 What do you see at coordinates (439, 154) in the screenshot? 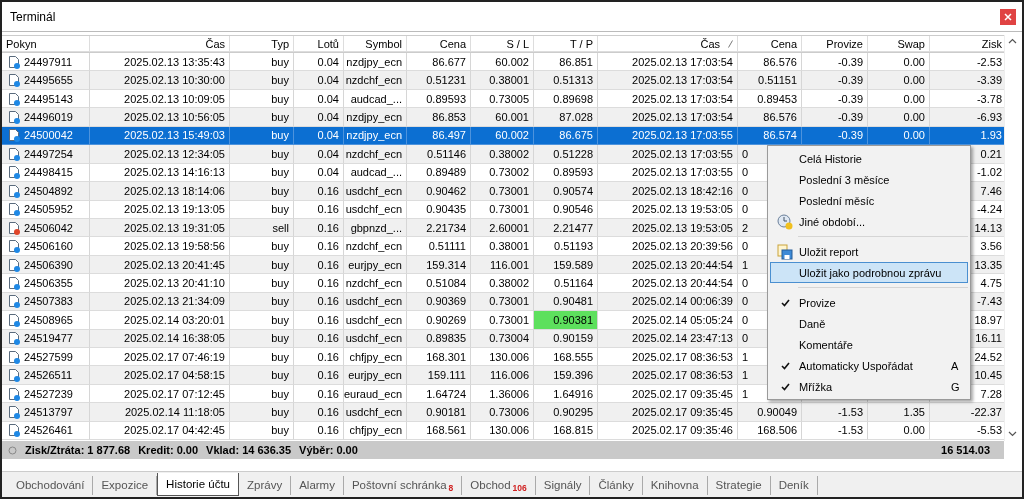
I see `table-cell: 0.51146` at bounding box center [439, 154].